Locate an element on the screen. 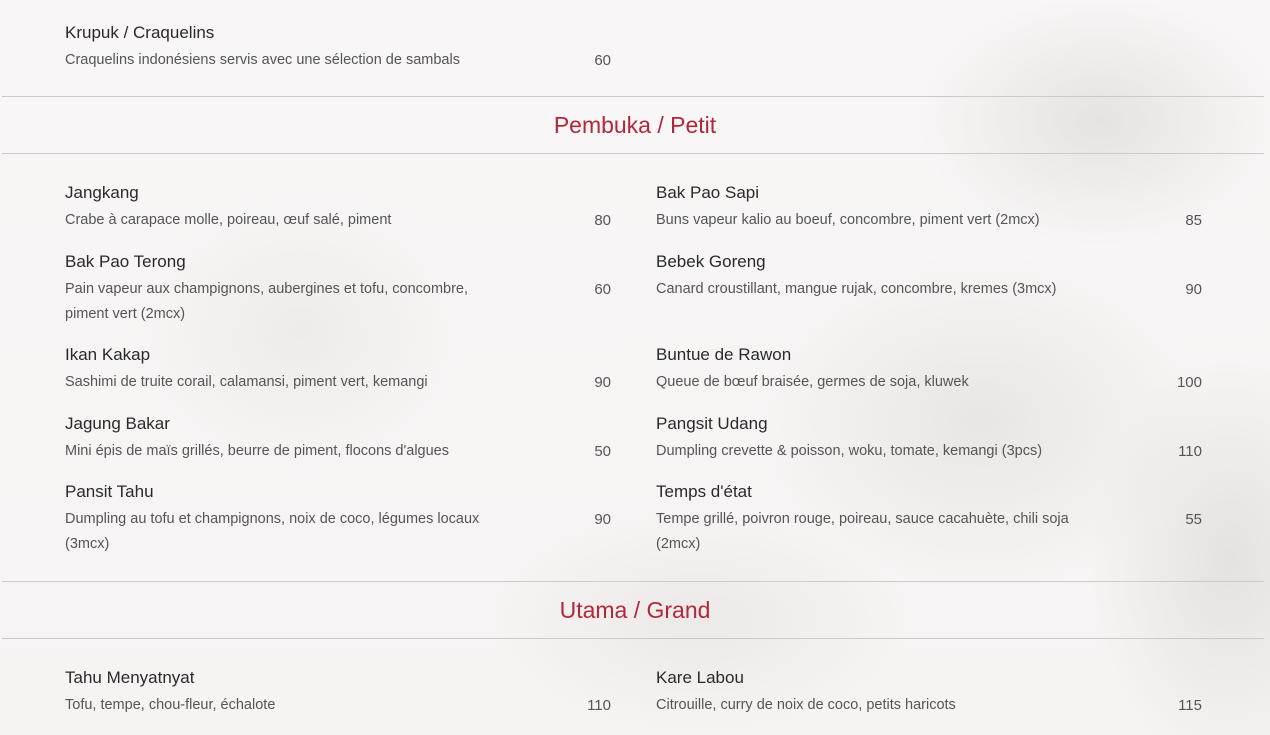  menu-item-name: Pansit Tahu is located at coordinates (109, 491).